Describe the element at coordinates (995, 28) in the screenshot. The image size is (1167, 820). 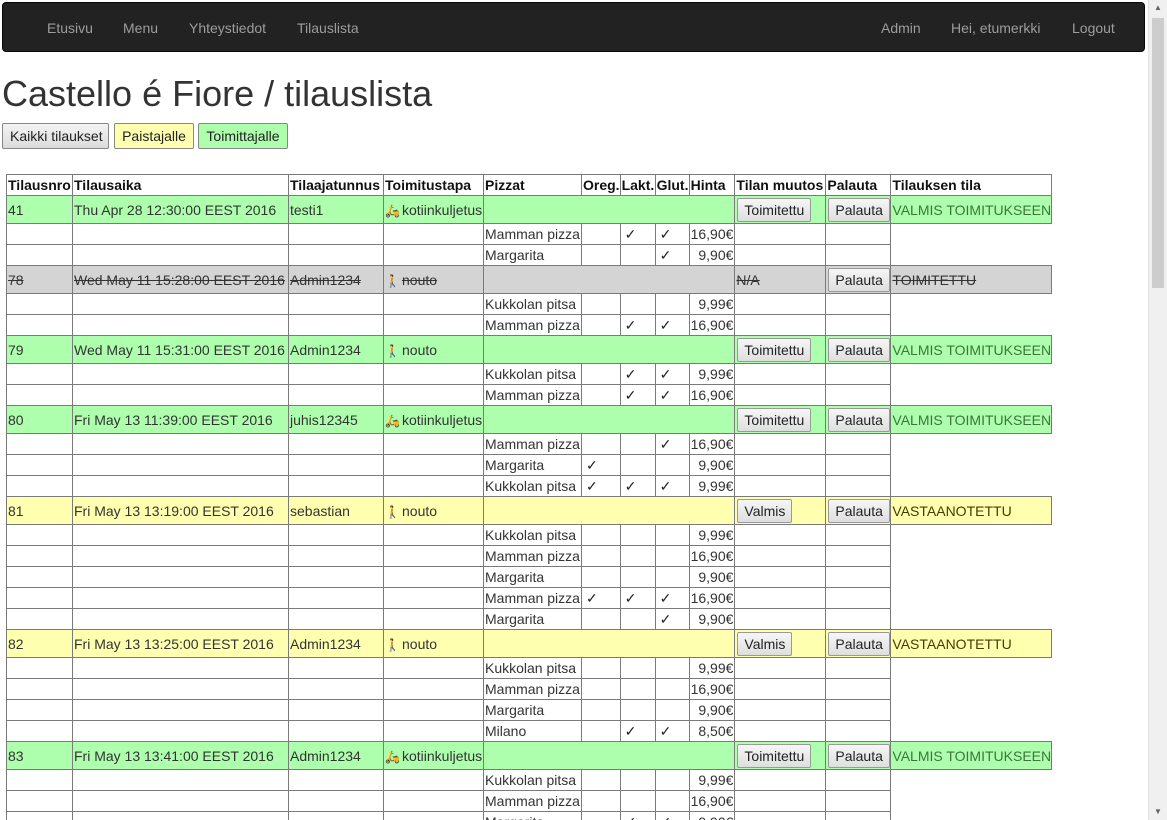
I see `nav-link-user-greeting: Hei, etumerkki` at that location.